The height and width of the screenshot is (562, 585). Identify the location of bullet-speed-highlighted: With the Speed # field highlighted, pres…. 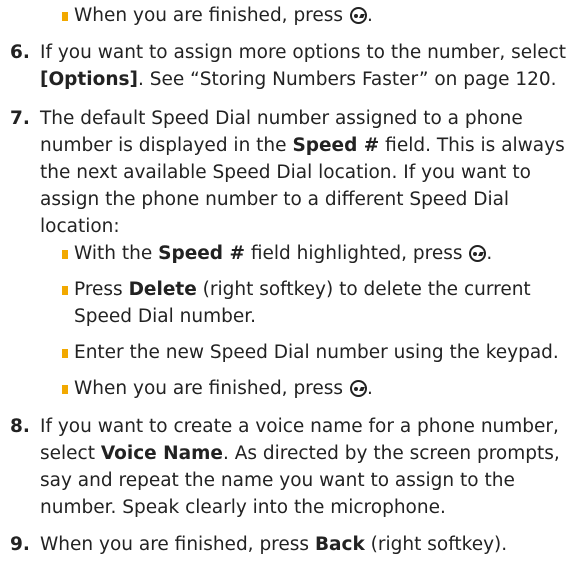
(283, 253).